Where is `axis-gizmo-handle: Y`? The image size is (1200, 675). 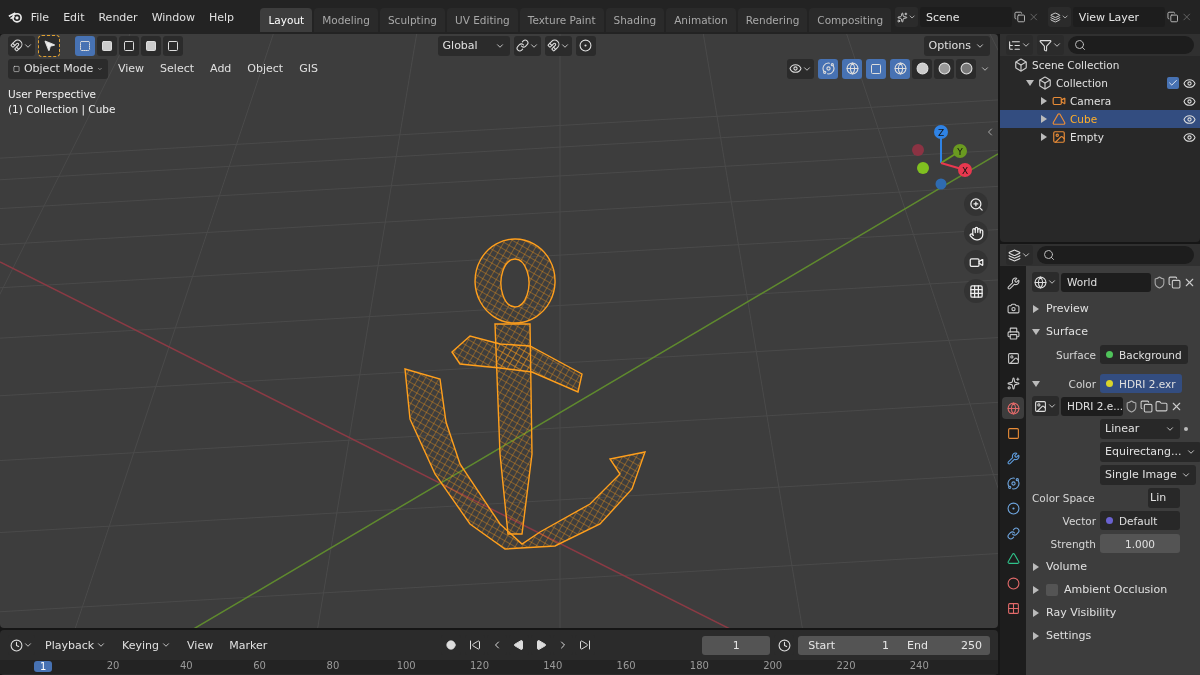
axis-gizmo-handle: Y is located at coordinates (953, 154).